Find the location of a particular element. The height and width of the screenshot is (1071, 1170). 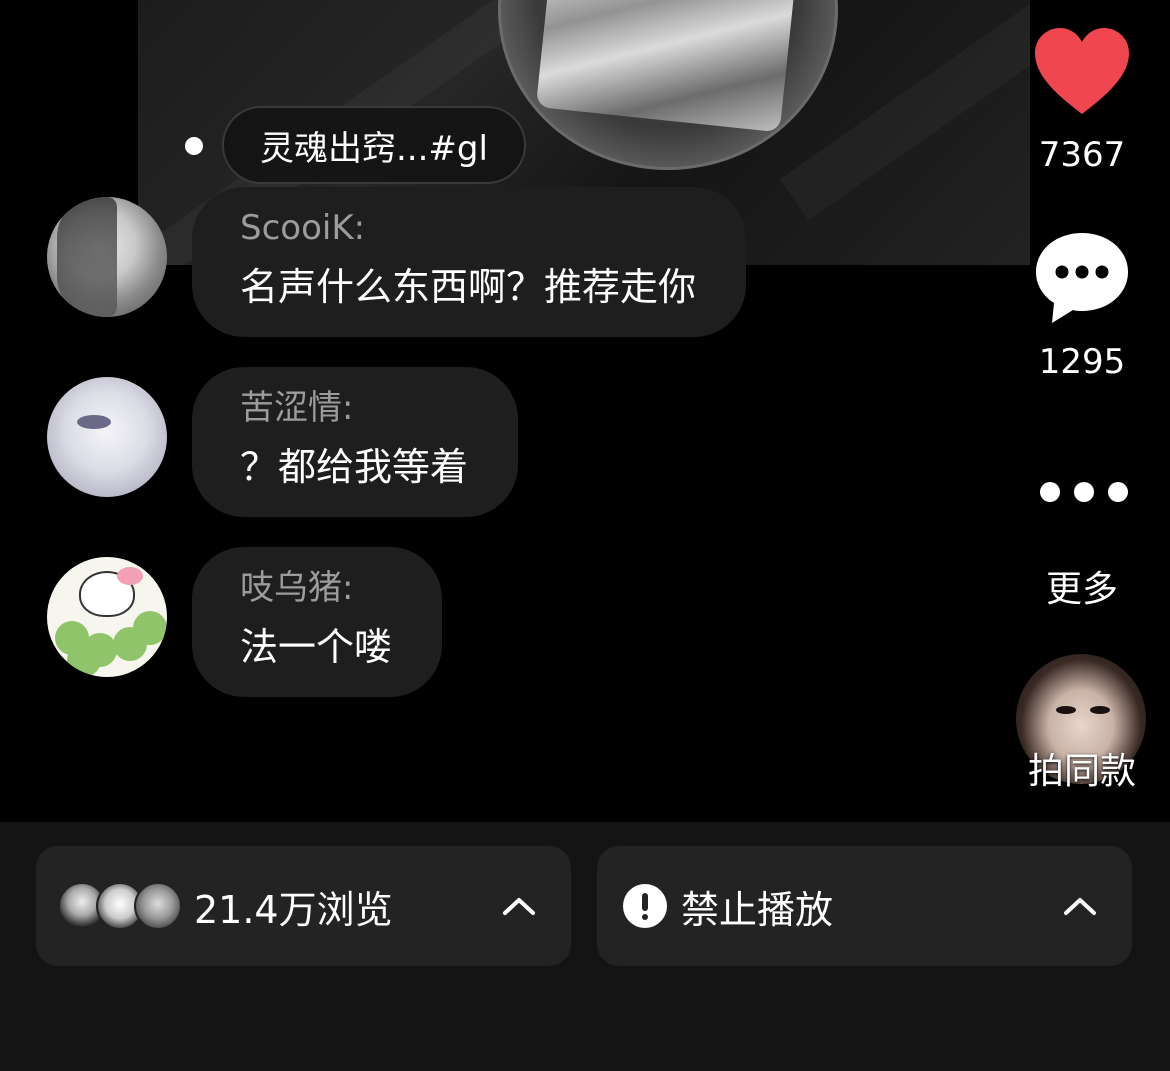

shoot-same-label: 拍同款 is located at coordinates (1082, 768).